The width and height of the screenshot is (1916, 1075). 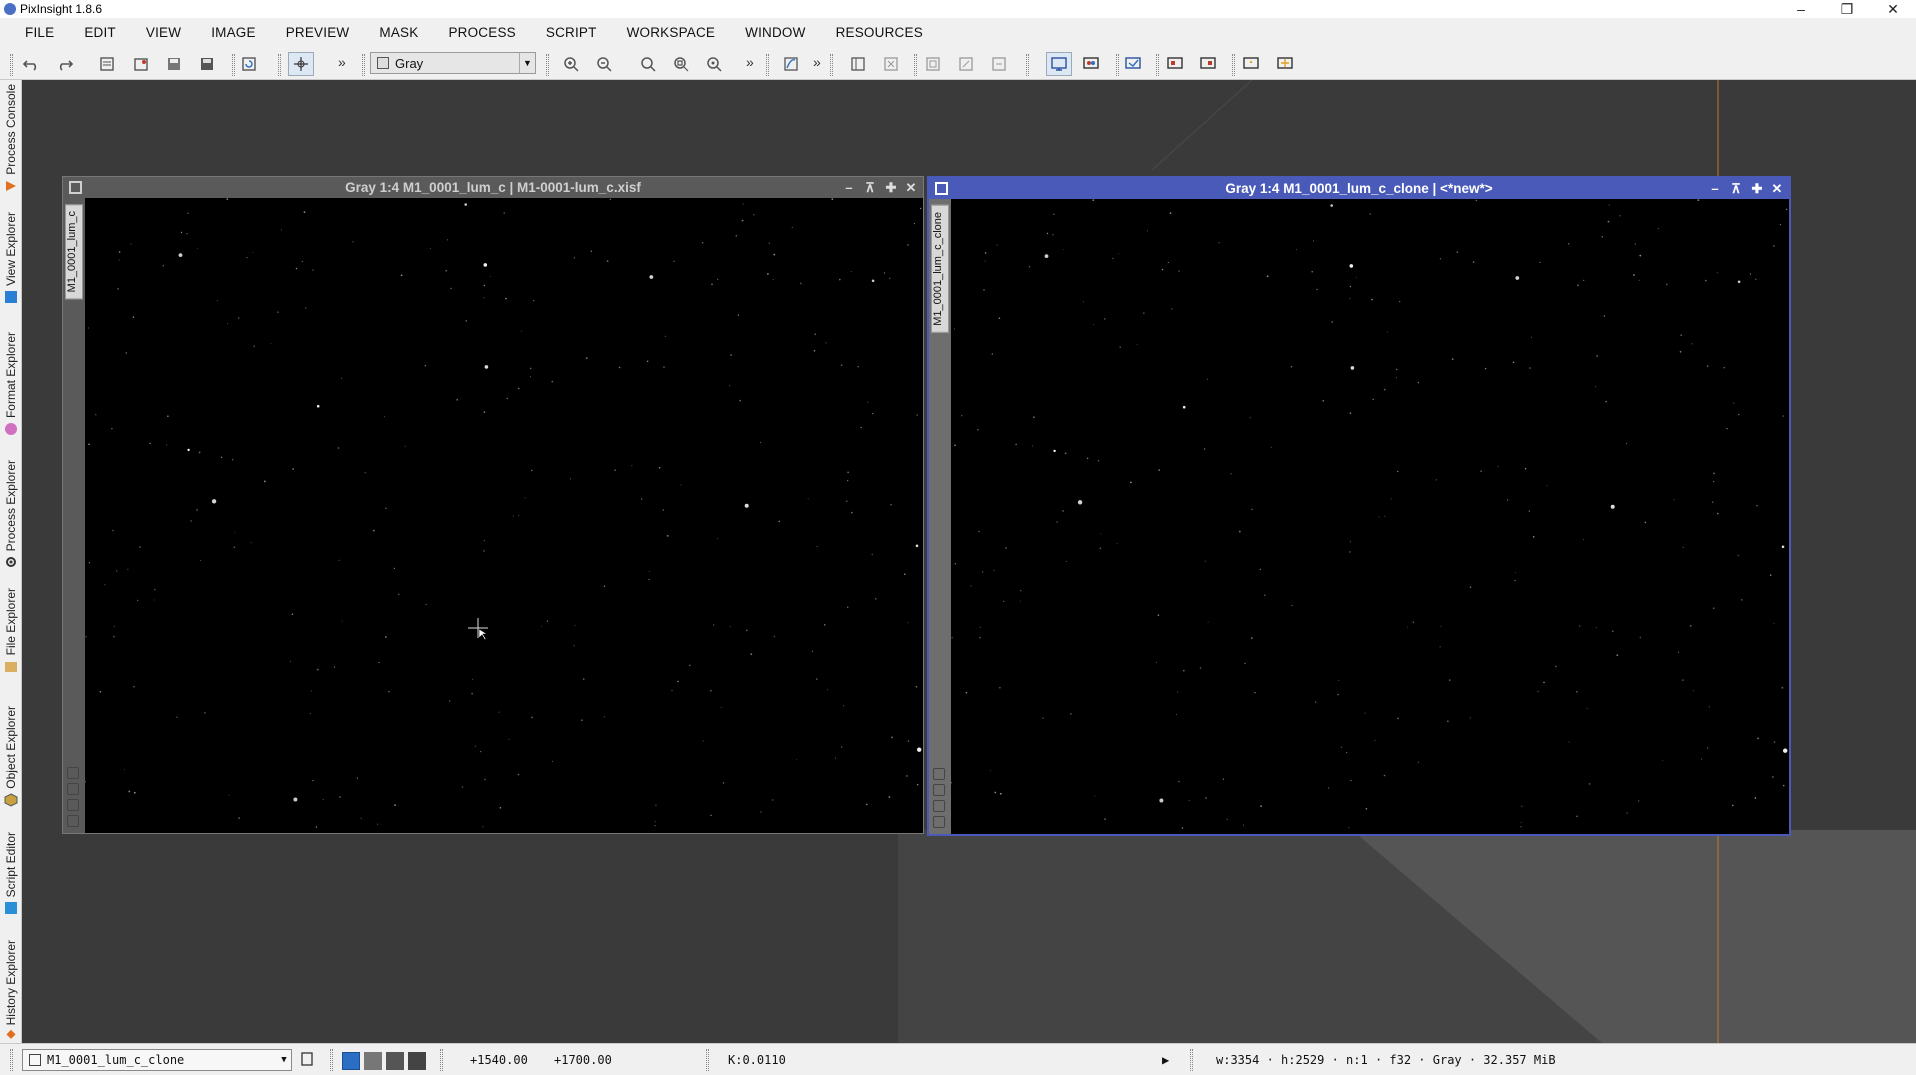 What do you see at coordinates (39, 33) in the screenshot?
I see `menu-file: FILE` at bounding box center [39, 33].